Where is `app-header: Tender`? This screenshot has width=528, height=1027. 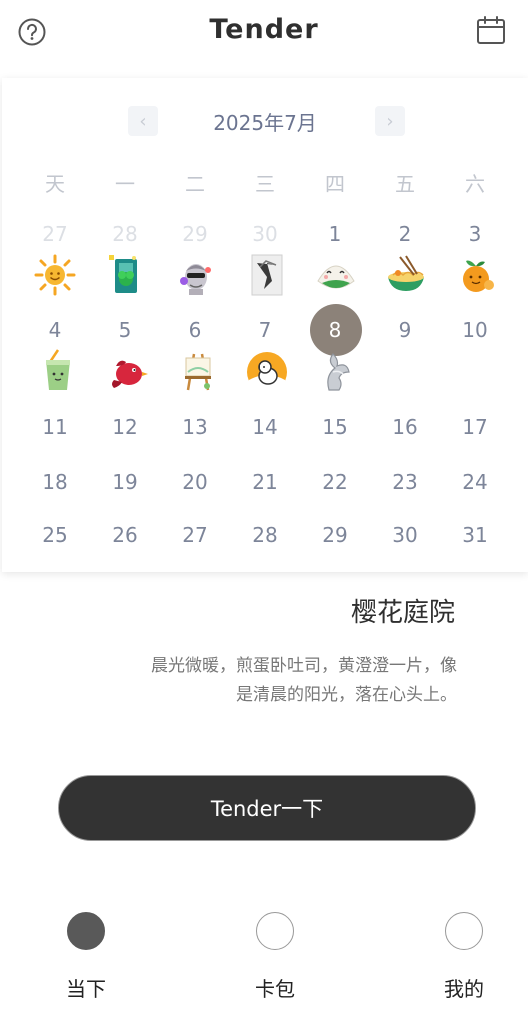
app-header: Tender is located at coordinates (264, 32).